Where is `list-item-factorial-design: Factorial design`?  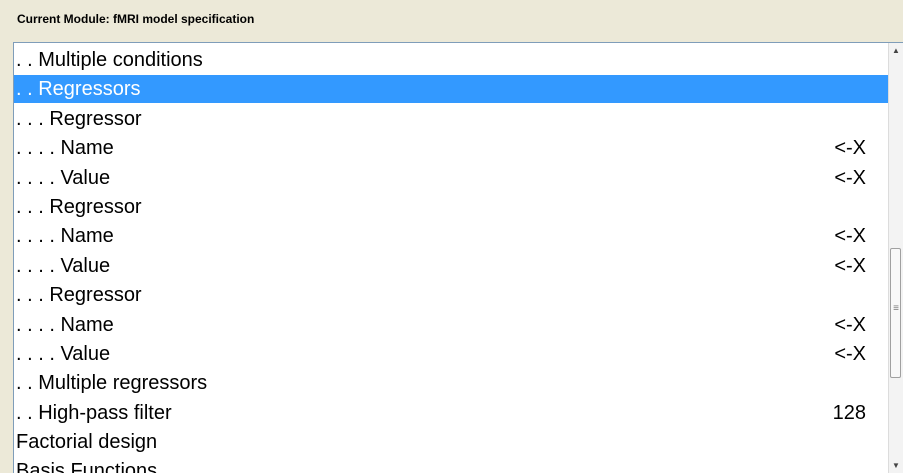
list-item-factorial-design: Factorial design is located at coordinates (451, 442).